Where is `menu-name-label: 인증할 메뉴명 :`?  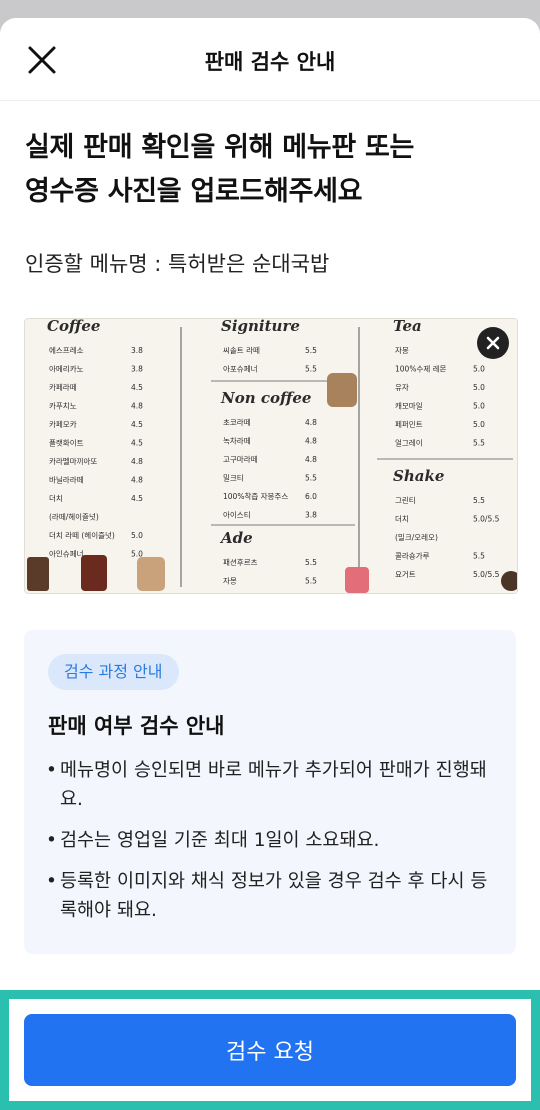
menu-name-label: 인증할 메뉴명 : is located at coordinates (93, 264).